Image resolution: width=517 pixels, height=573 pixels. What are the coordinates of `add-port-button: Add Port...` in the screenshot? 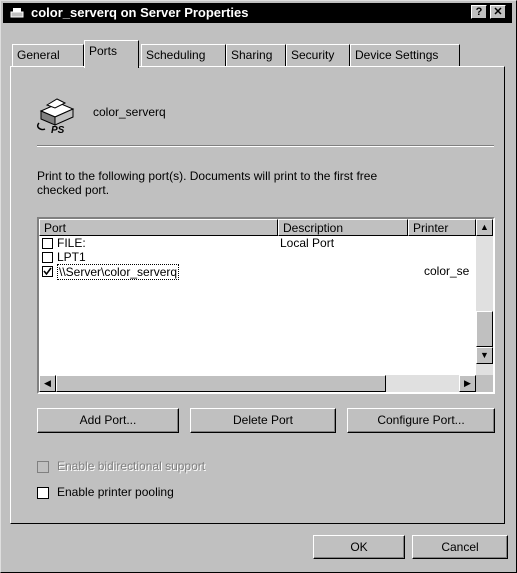 It's located at (108, 420).